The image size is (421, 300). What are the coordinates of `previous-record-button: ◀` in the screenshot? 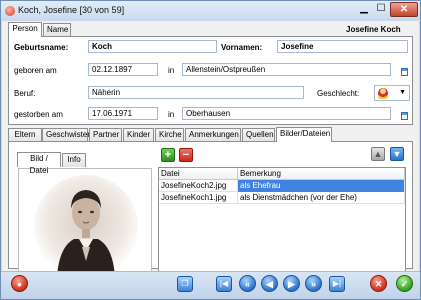 It's located at (269, 283).